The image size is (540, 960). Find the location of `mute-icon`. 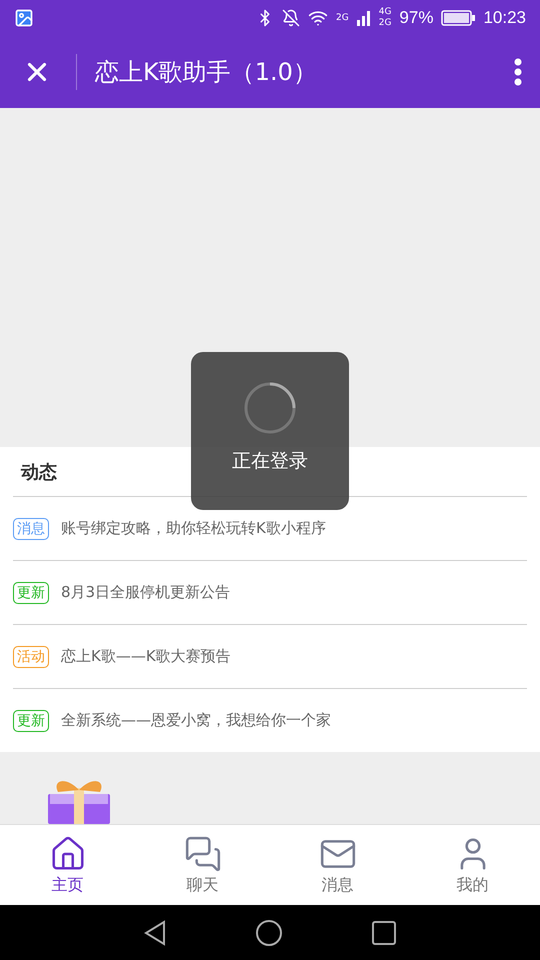

mute-icon is located at coordinates (291, 18).